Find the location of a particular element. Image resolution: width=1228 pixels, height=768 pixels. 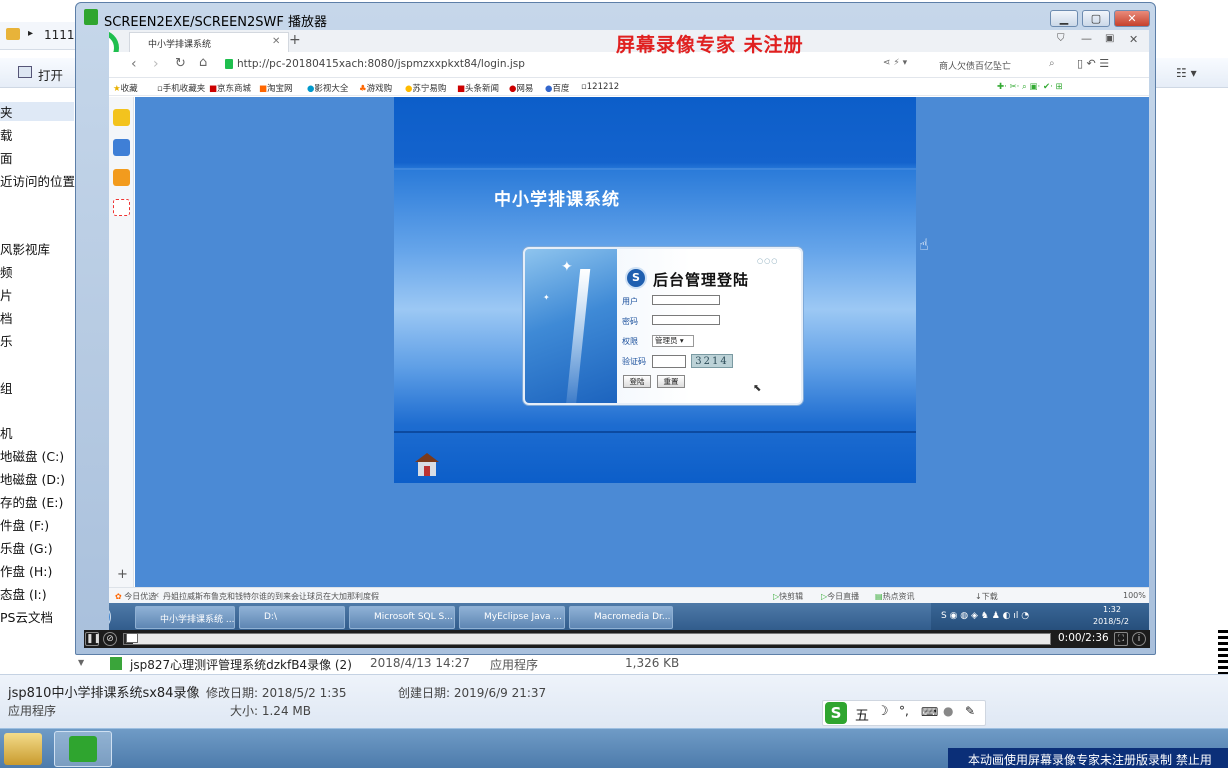

home-icon: ⌂ is located at coordinates (203, 62).